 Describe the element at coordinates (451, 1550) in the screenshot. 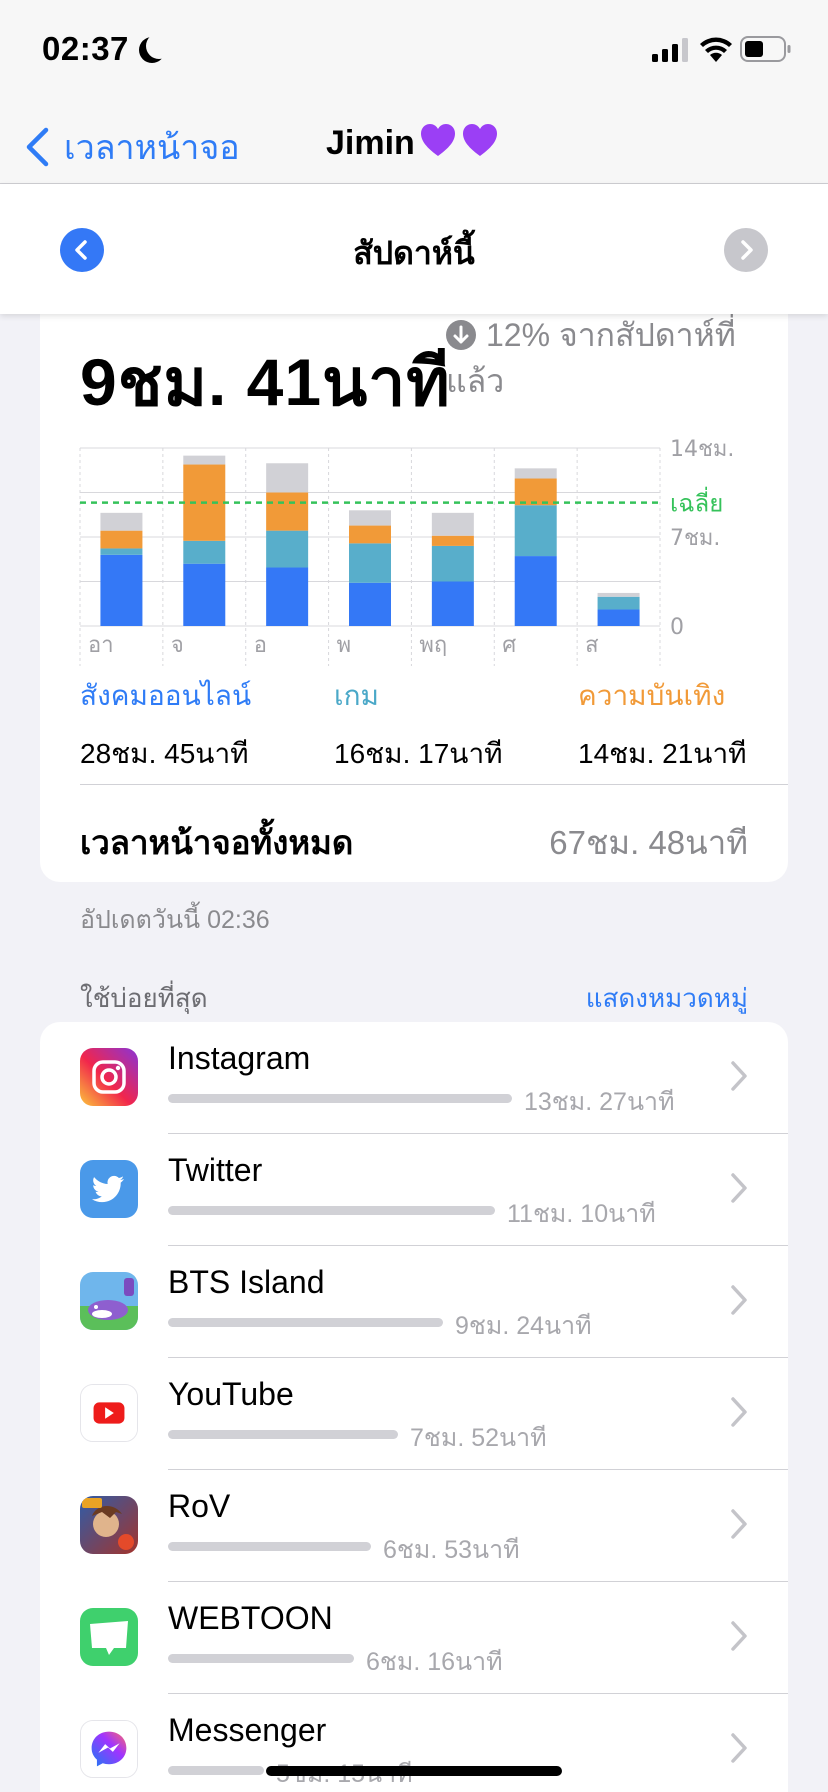

I see `app-usage-time: 6ชม. 53นาที` at that location.